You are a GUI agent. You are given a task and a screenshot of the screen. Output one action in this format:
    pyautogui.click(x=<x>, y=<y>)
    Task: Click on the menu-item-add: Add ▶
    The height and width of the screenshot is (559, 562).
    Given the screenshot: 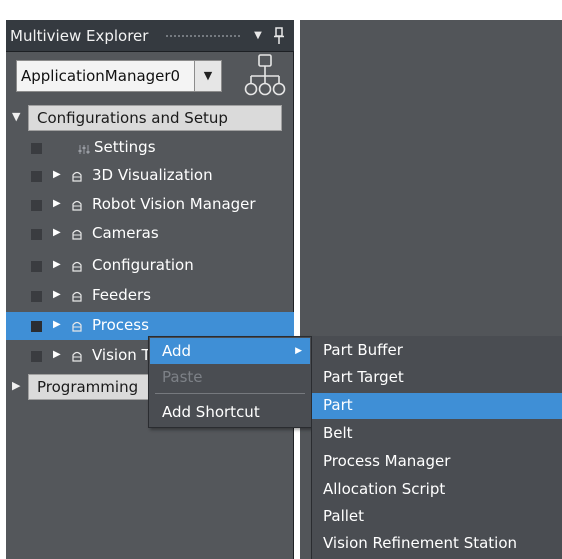 What is the action you would take?
    pyautogui.click(x=230, y=351)
    